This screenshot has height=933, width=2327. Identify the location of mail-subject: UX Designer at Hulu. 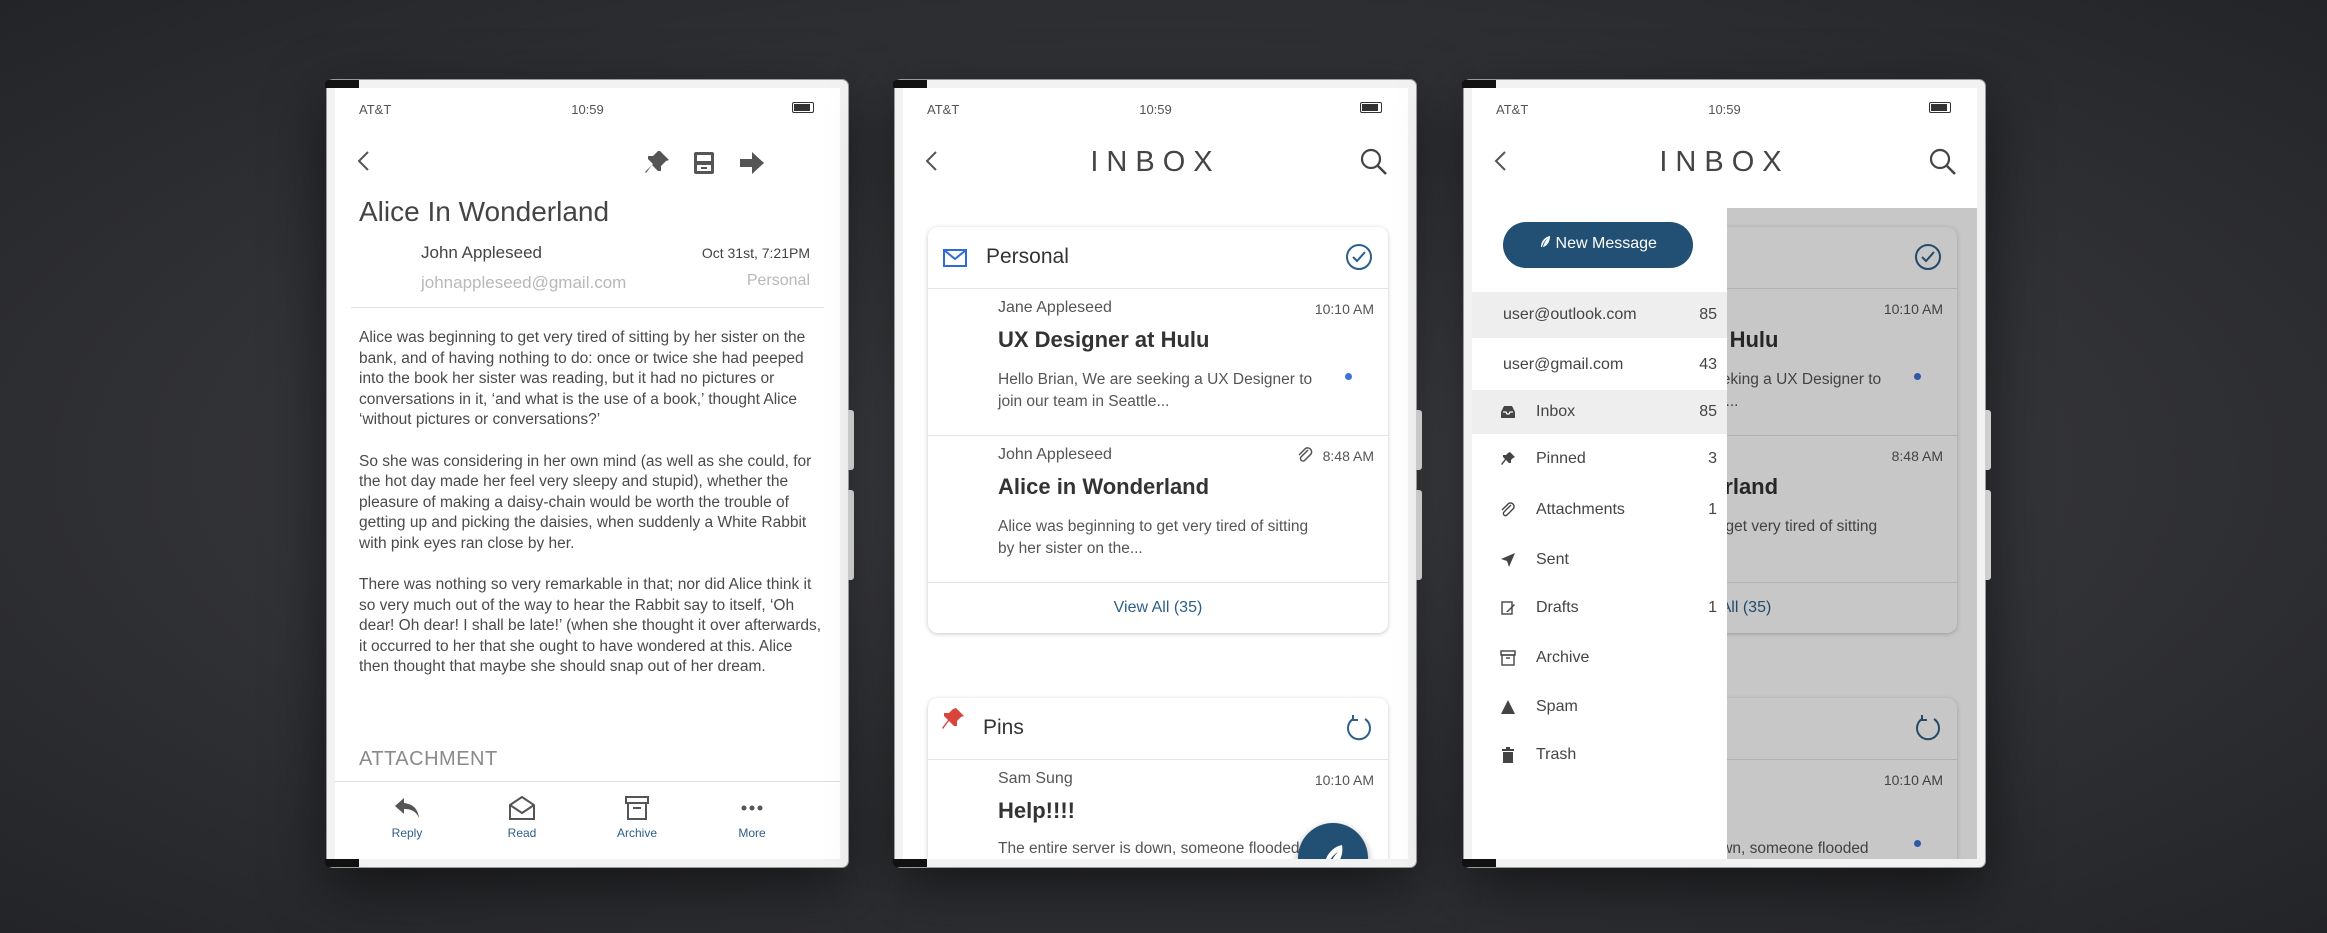
(1104, 339).